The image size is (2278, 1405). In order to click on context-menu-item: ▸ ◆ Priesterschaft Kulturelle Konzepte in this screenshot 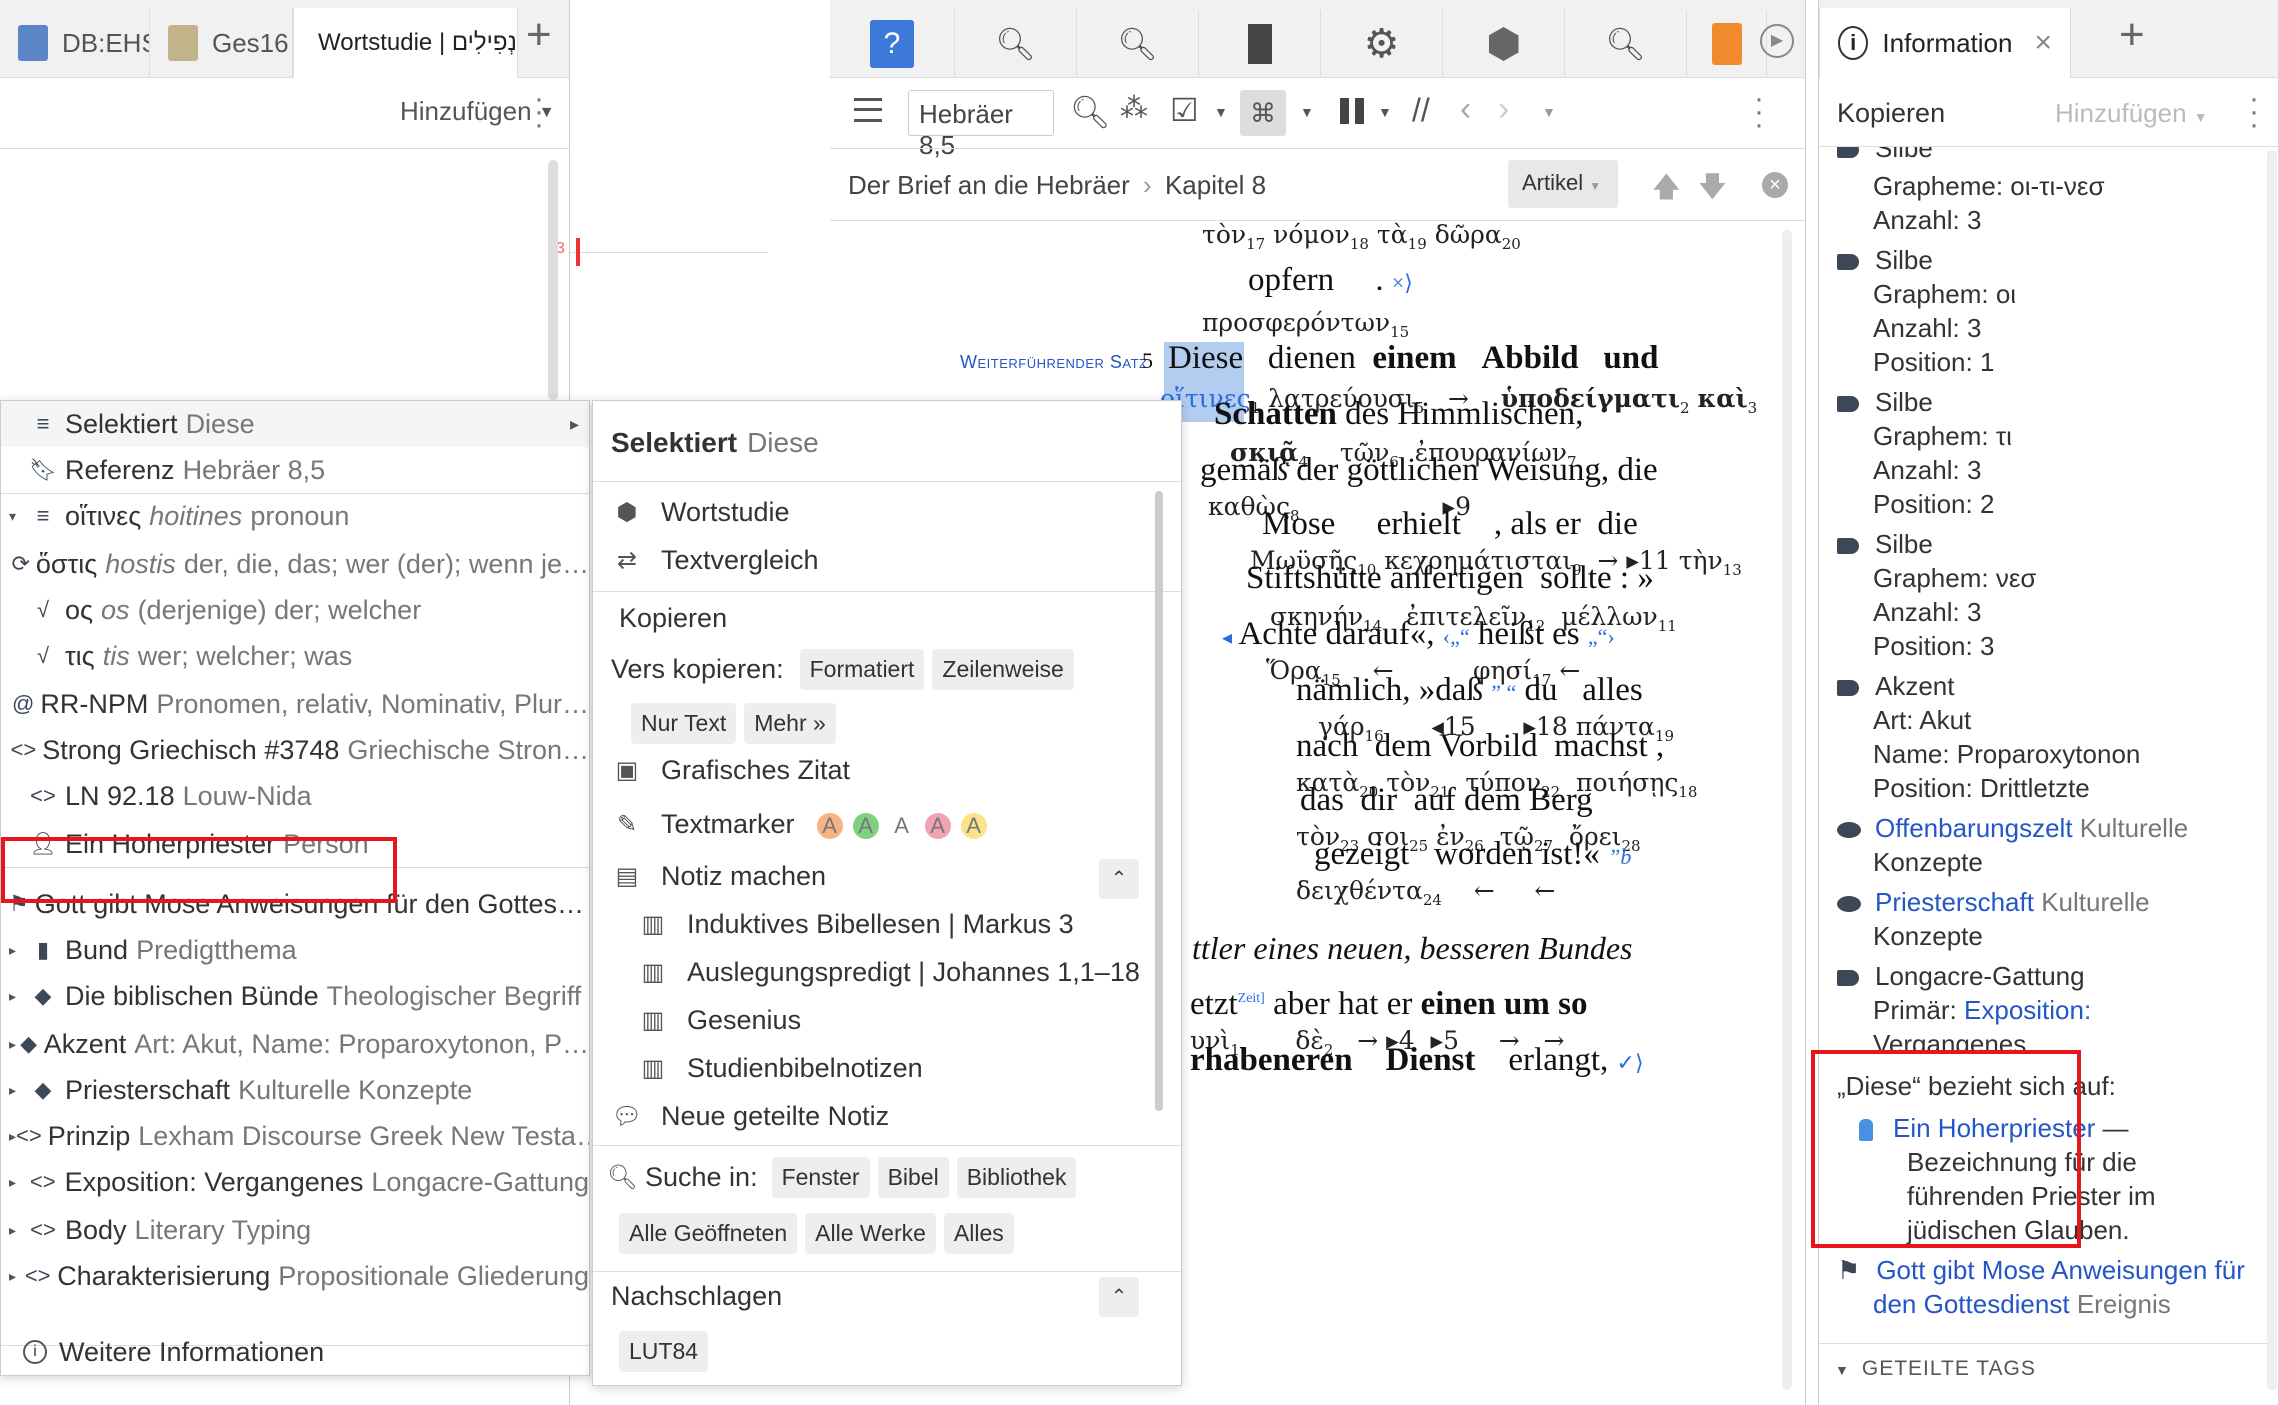, I will do `click(295, 1090)`.